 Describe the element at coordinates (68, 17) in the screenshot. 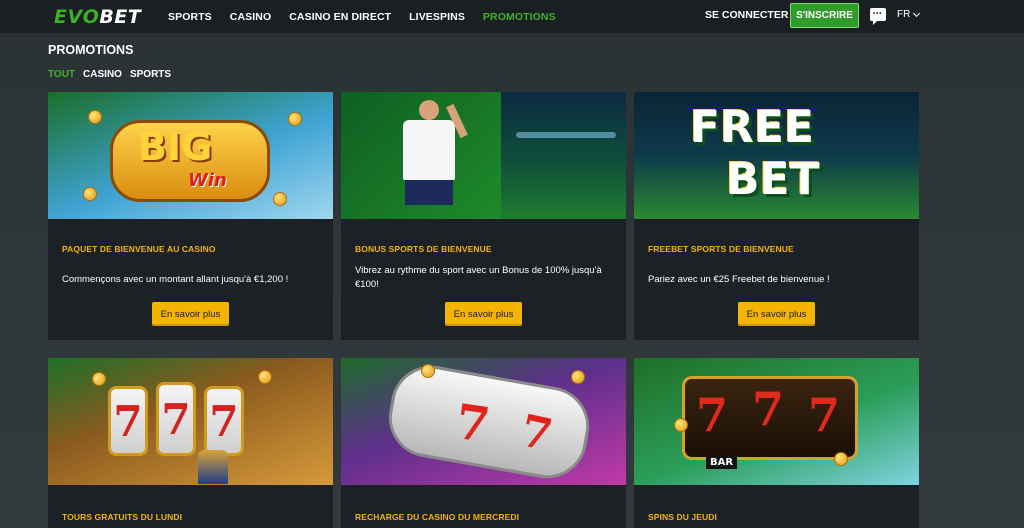

I see `logo-text-part1: EV` at that location.